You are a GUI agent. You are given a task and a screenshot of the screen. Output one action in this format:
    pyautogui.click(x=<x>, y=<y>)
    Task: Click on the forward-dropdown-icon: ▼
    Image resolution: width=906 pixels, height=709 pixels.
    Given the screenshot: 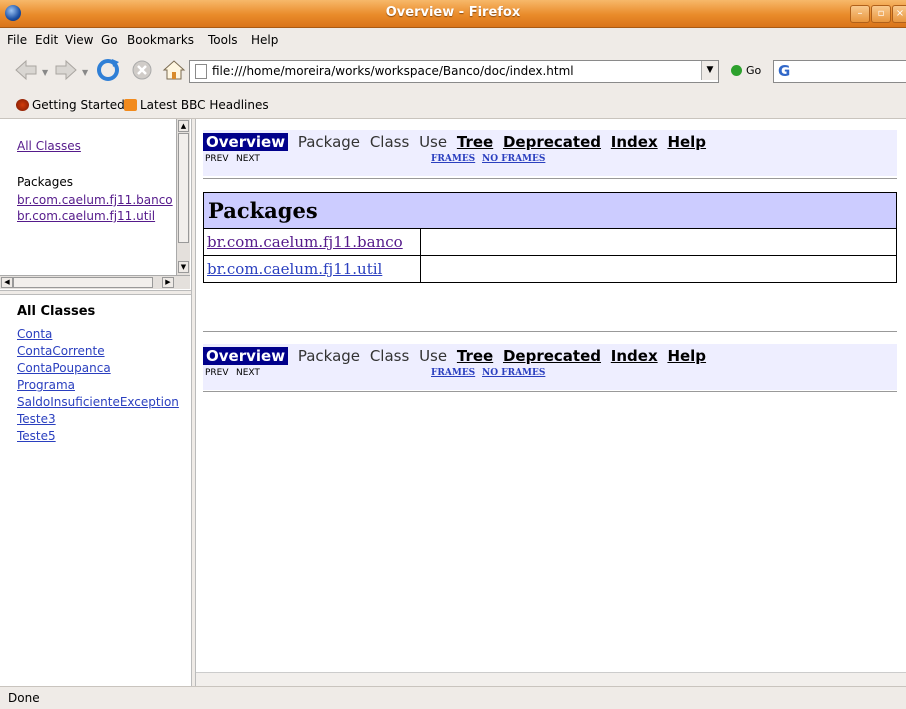 What is the action you would take?
    pyautogui.click(x=85, y=72)
    